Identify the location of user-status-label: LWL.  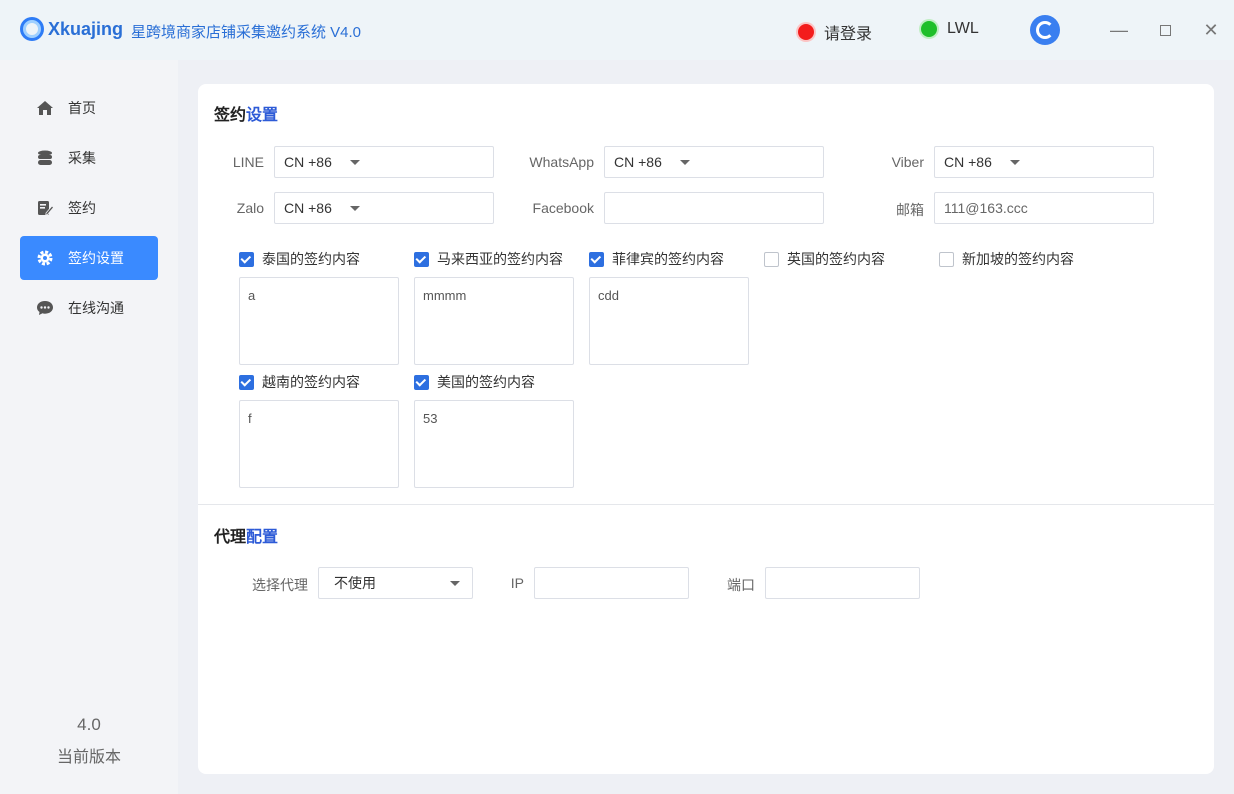
(963, 28).